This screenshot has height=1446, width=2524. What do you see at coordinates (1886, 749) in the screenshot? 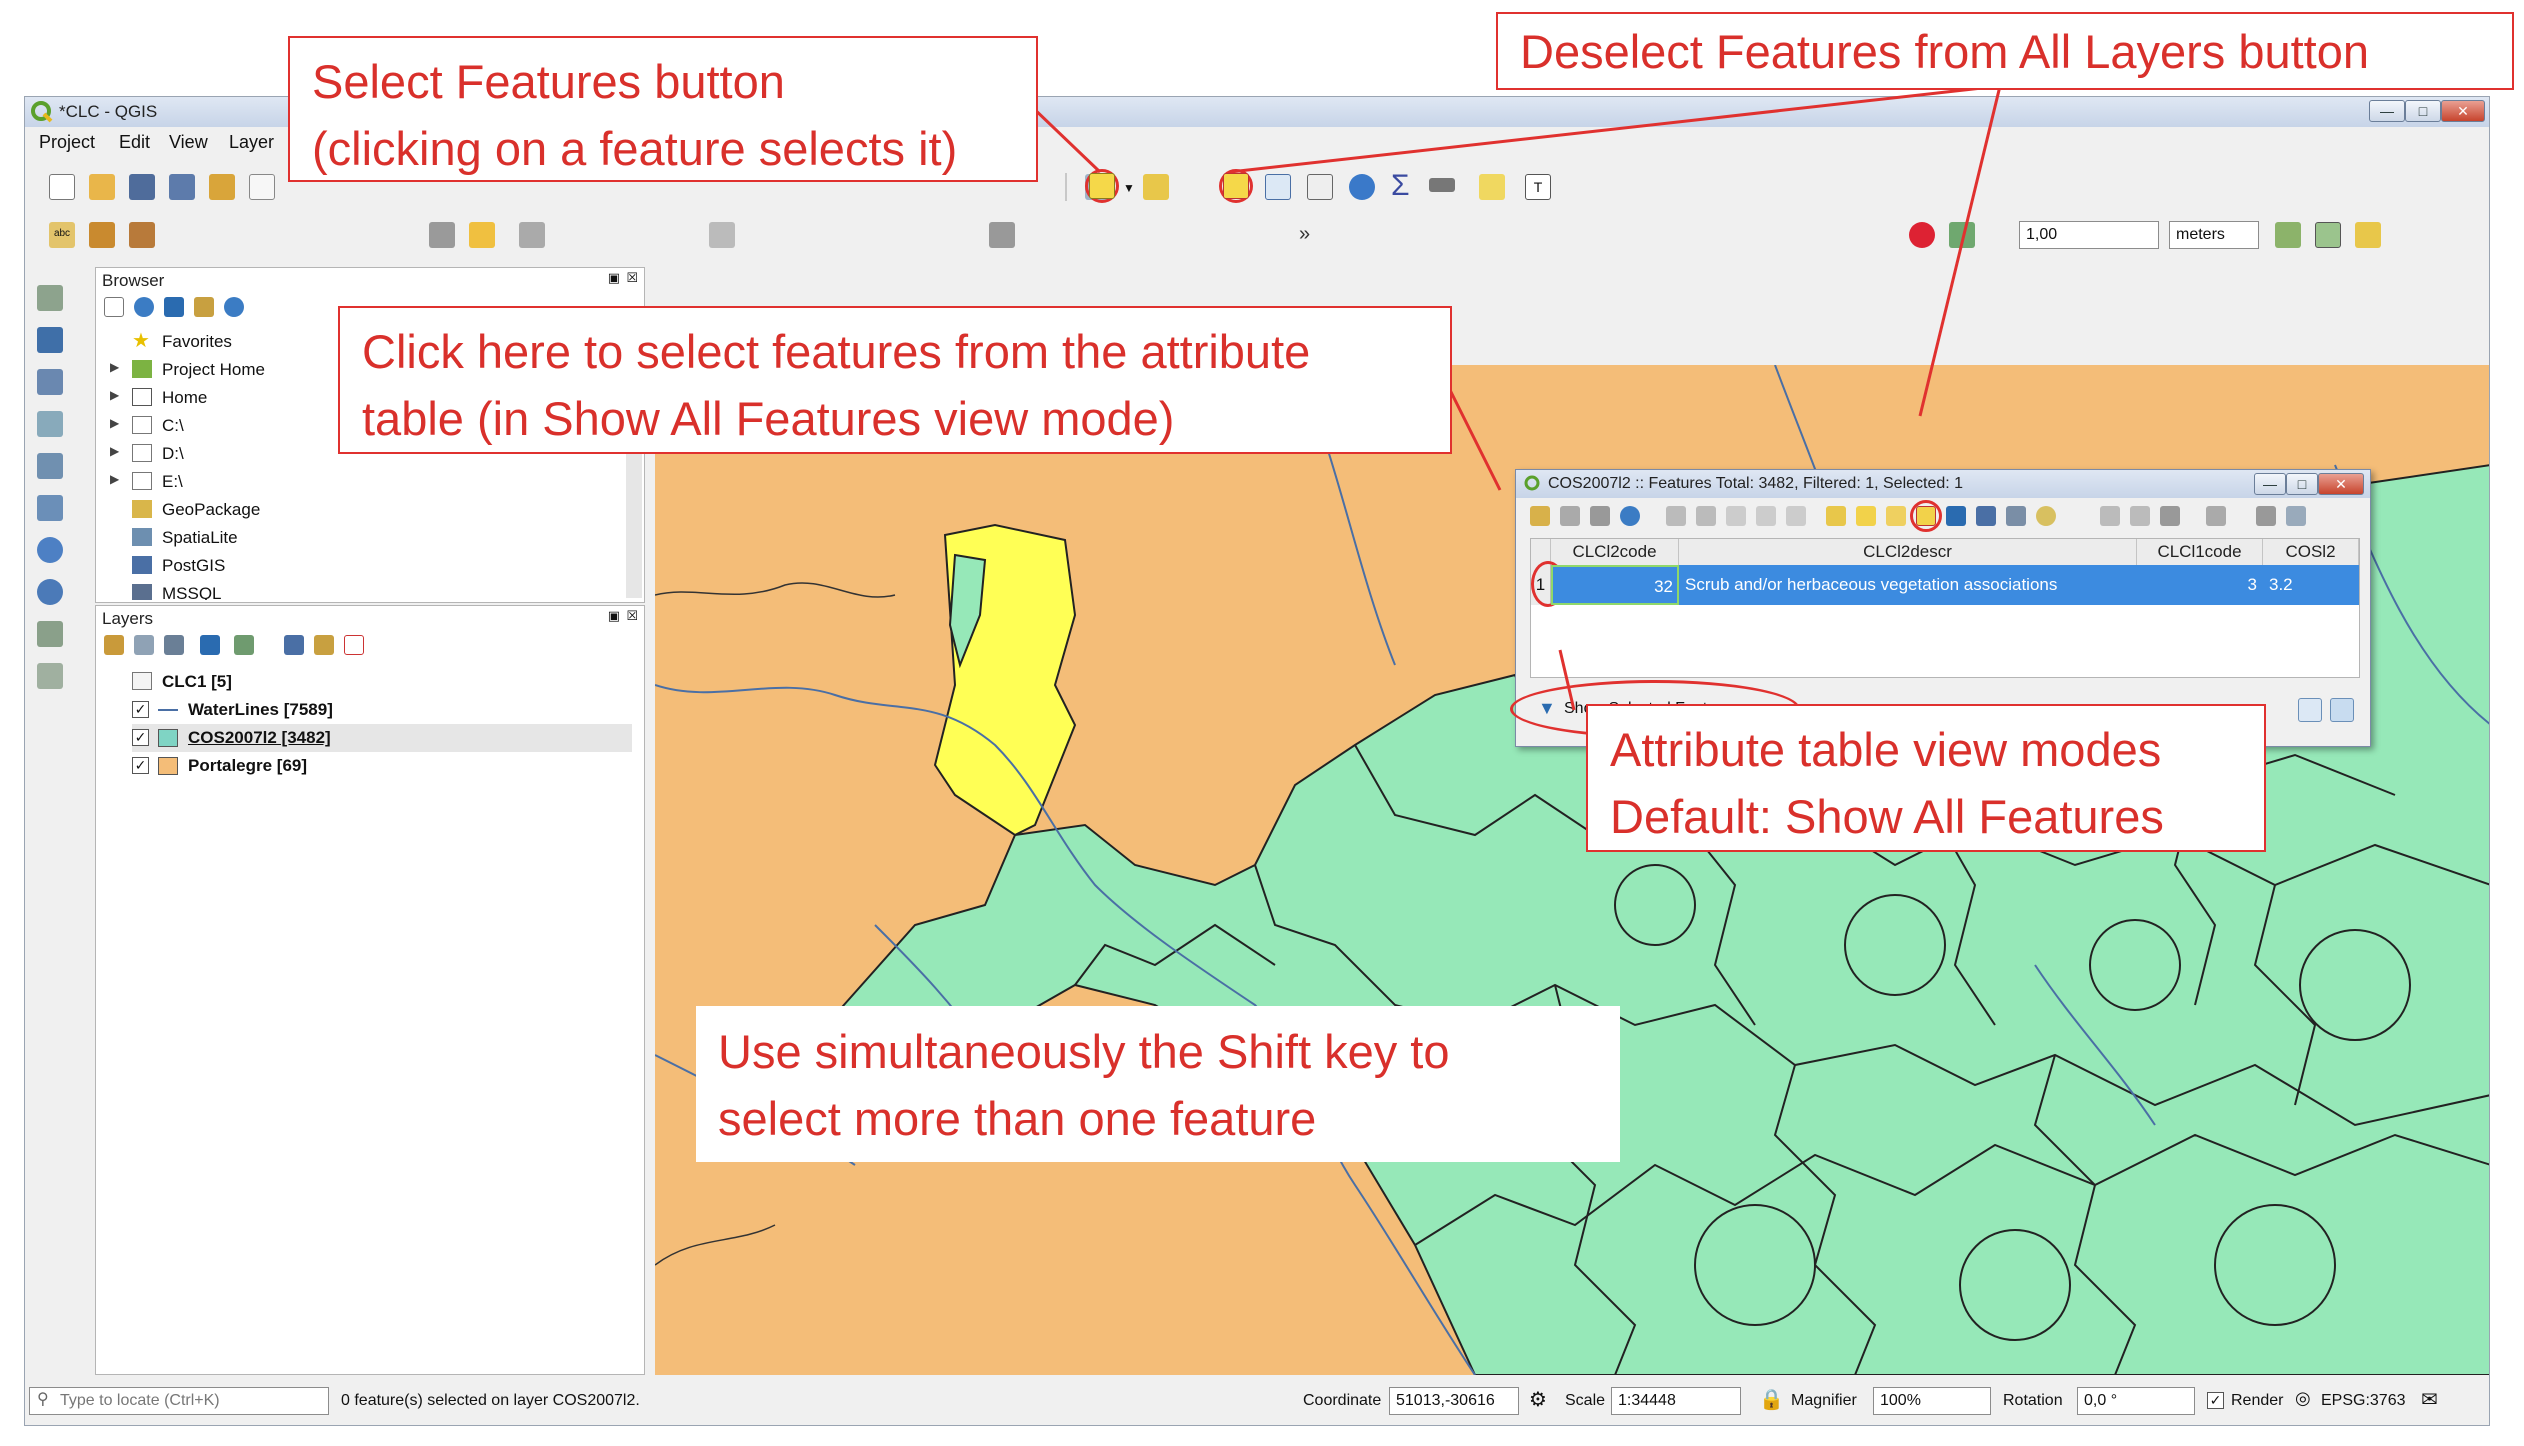
I see `callout-line: Attribute table view modes` at bounding box center [1886, 749].